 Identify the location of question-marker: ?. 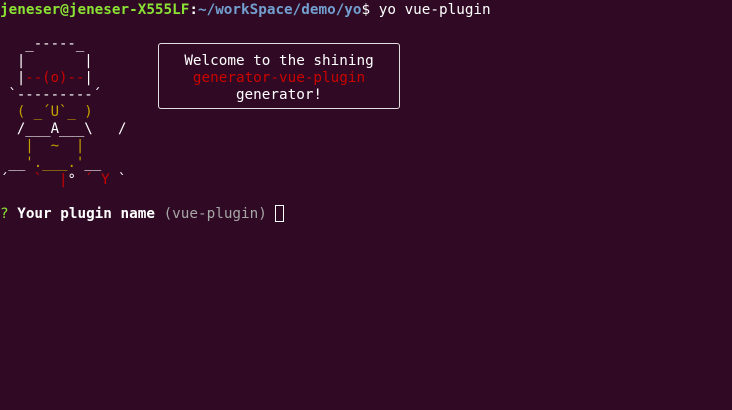
(4, 214).